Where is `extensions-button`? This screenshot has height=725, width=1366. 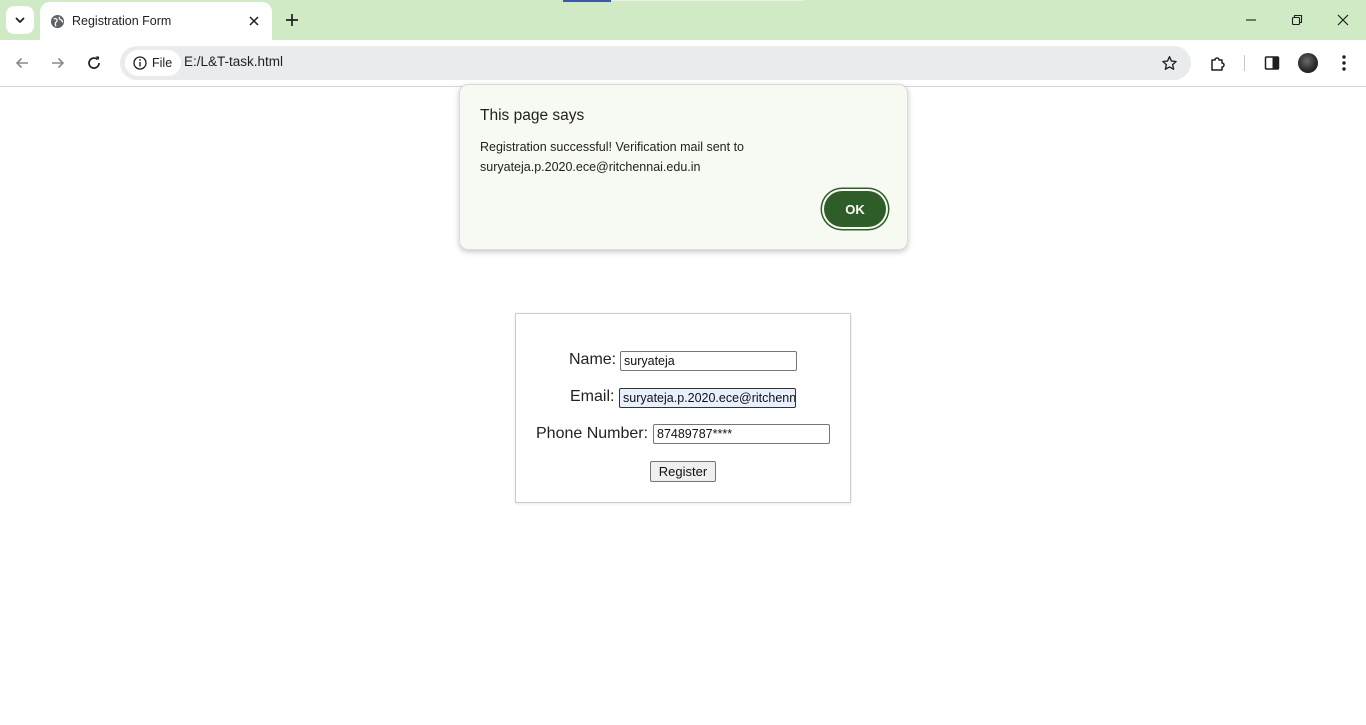
extensions-button is located at coordinates (1218, 63).